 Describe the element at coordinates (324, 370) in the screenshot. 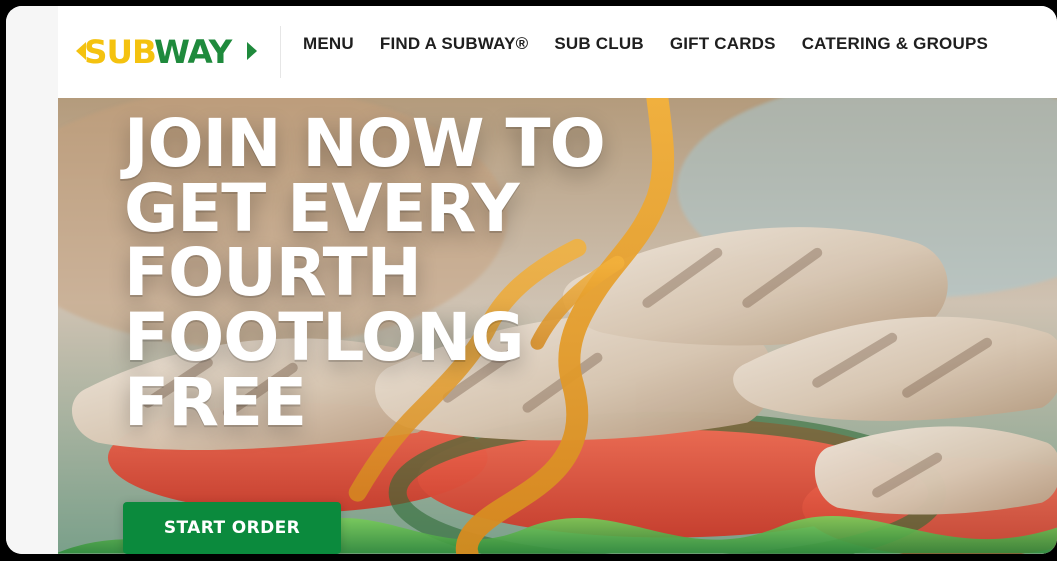

I see `hero-heading-line-4: FOOTLONG FREE` at that location.